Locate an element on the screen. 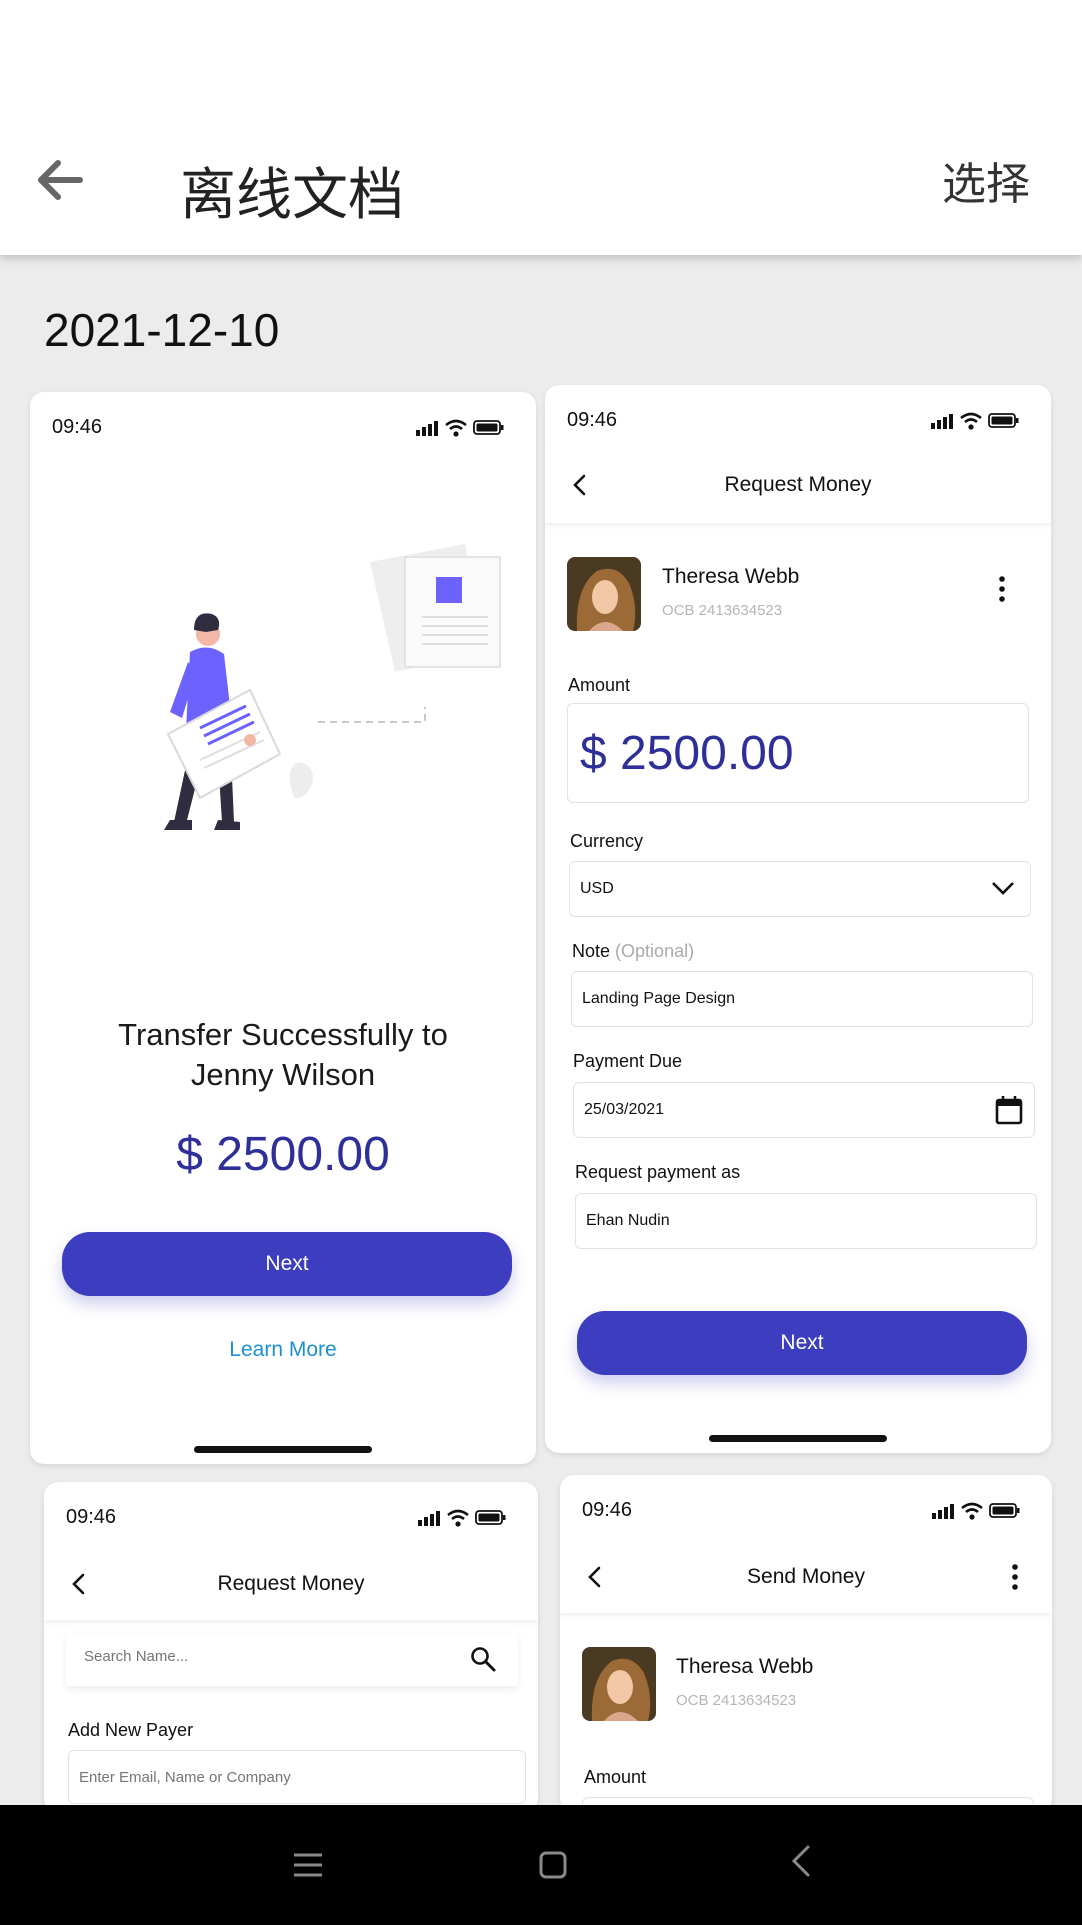 The image size is (1082, 1925). system-navigation-bar is located at coordinates (541, 1865).